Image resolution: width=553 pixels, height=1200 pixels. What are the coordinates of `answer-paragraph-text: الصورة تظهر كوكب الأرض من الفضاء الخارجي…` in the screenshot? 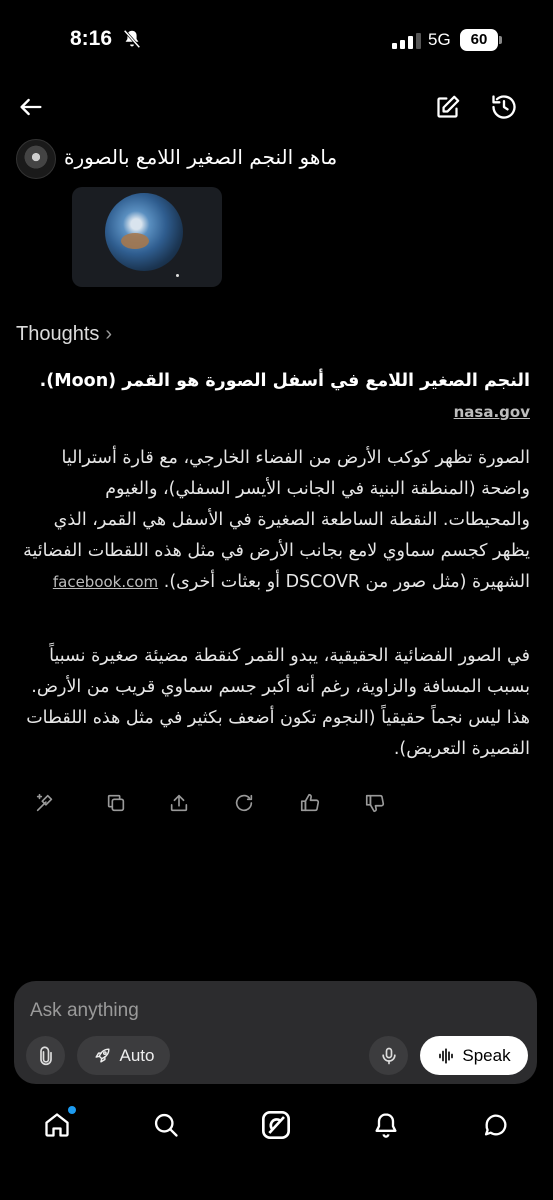 It's located at (276, 520).